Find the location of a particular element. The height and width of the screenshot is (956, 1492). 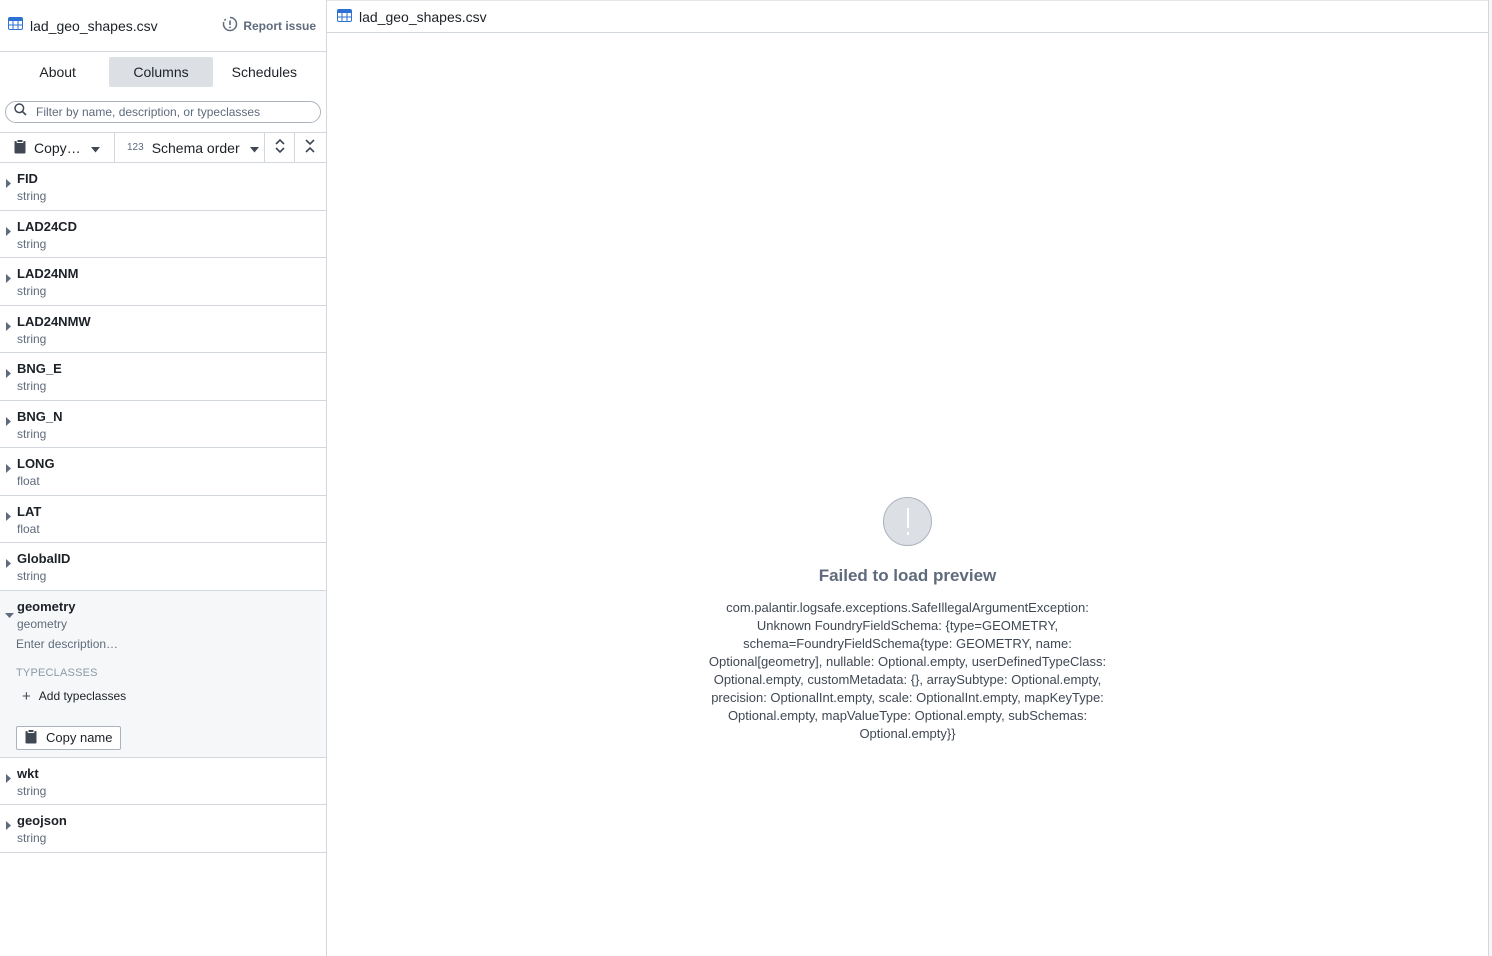

column-name: BNG_N is located at coordinates (40, 416).